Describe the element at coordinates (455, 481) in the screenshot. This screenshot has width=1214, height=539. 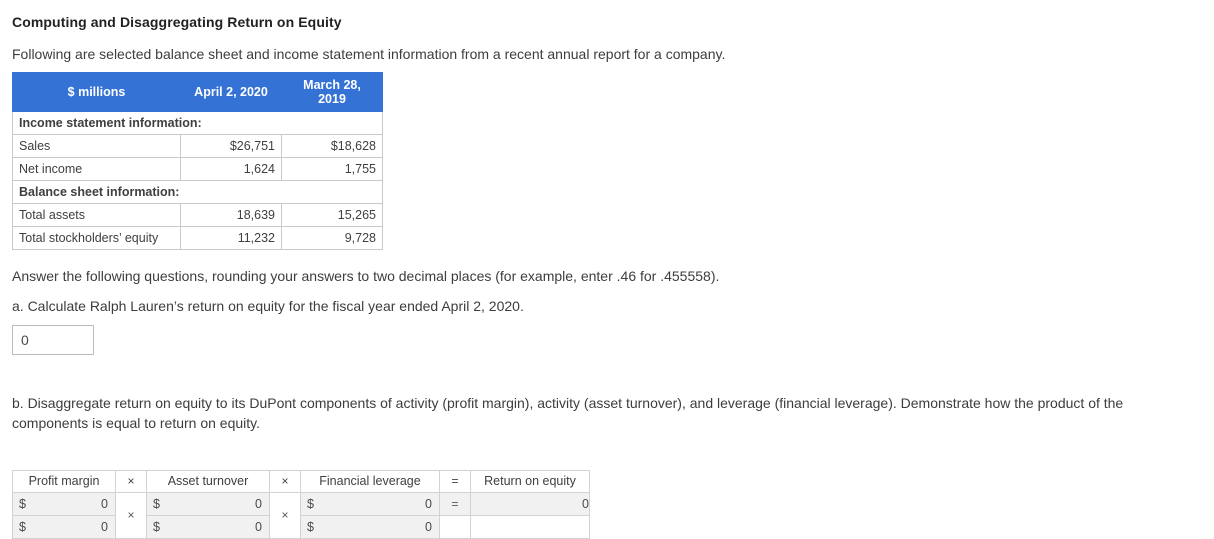
I see `equals-icon-header: =` at that location.